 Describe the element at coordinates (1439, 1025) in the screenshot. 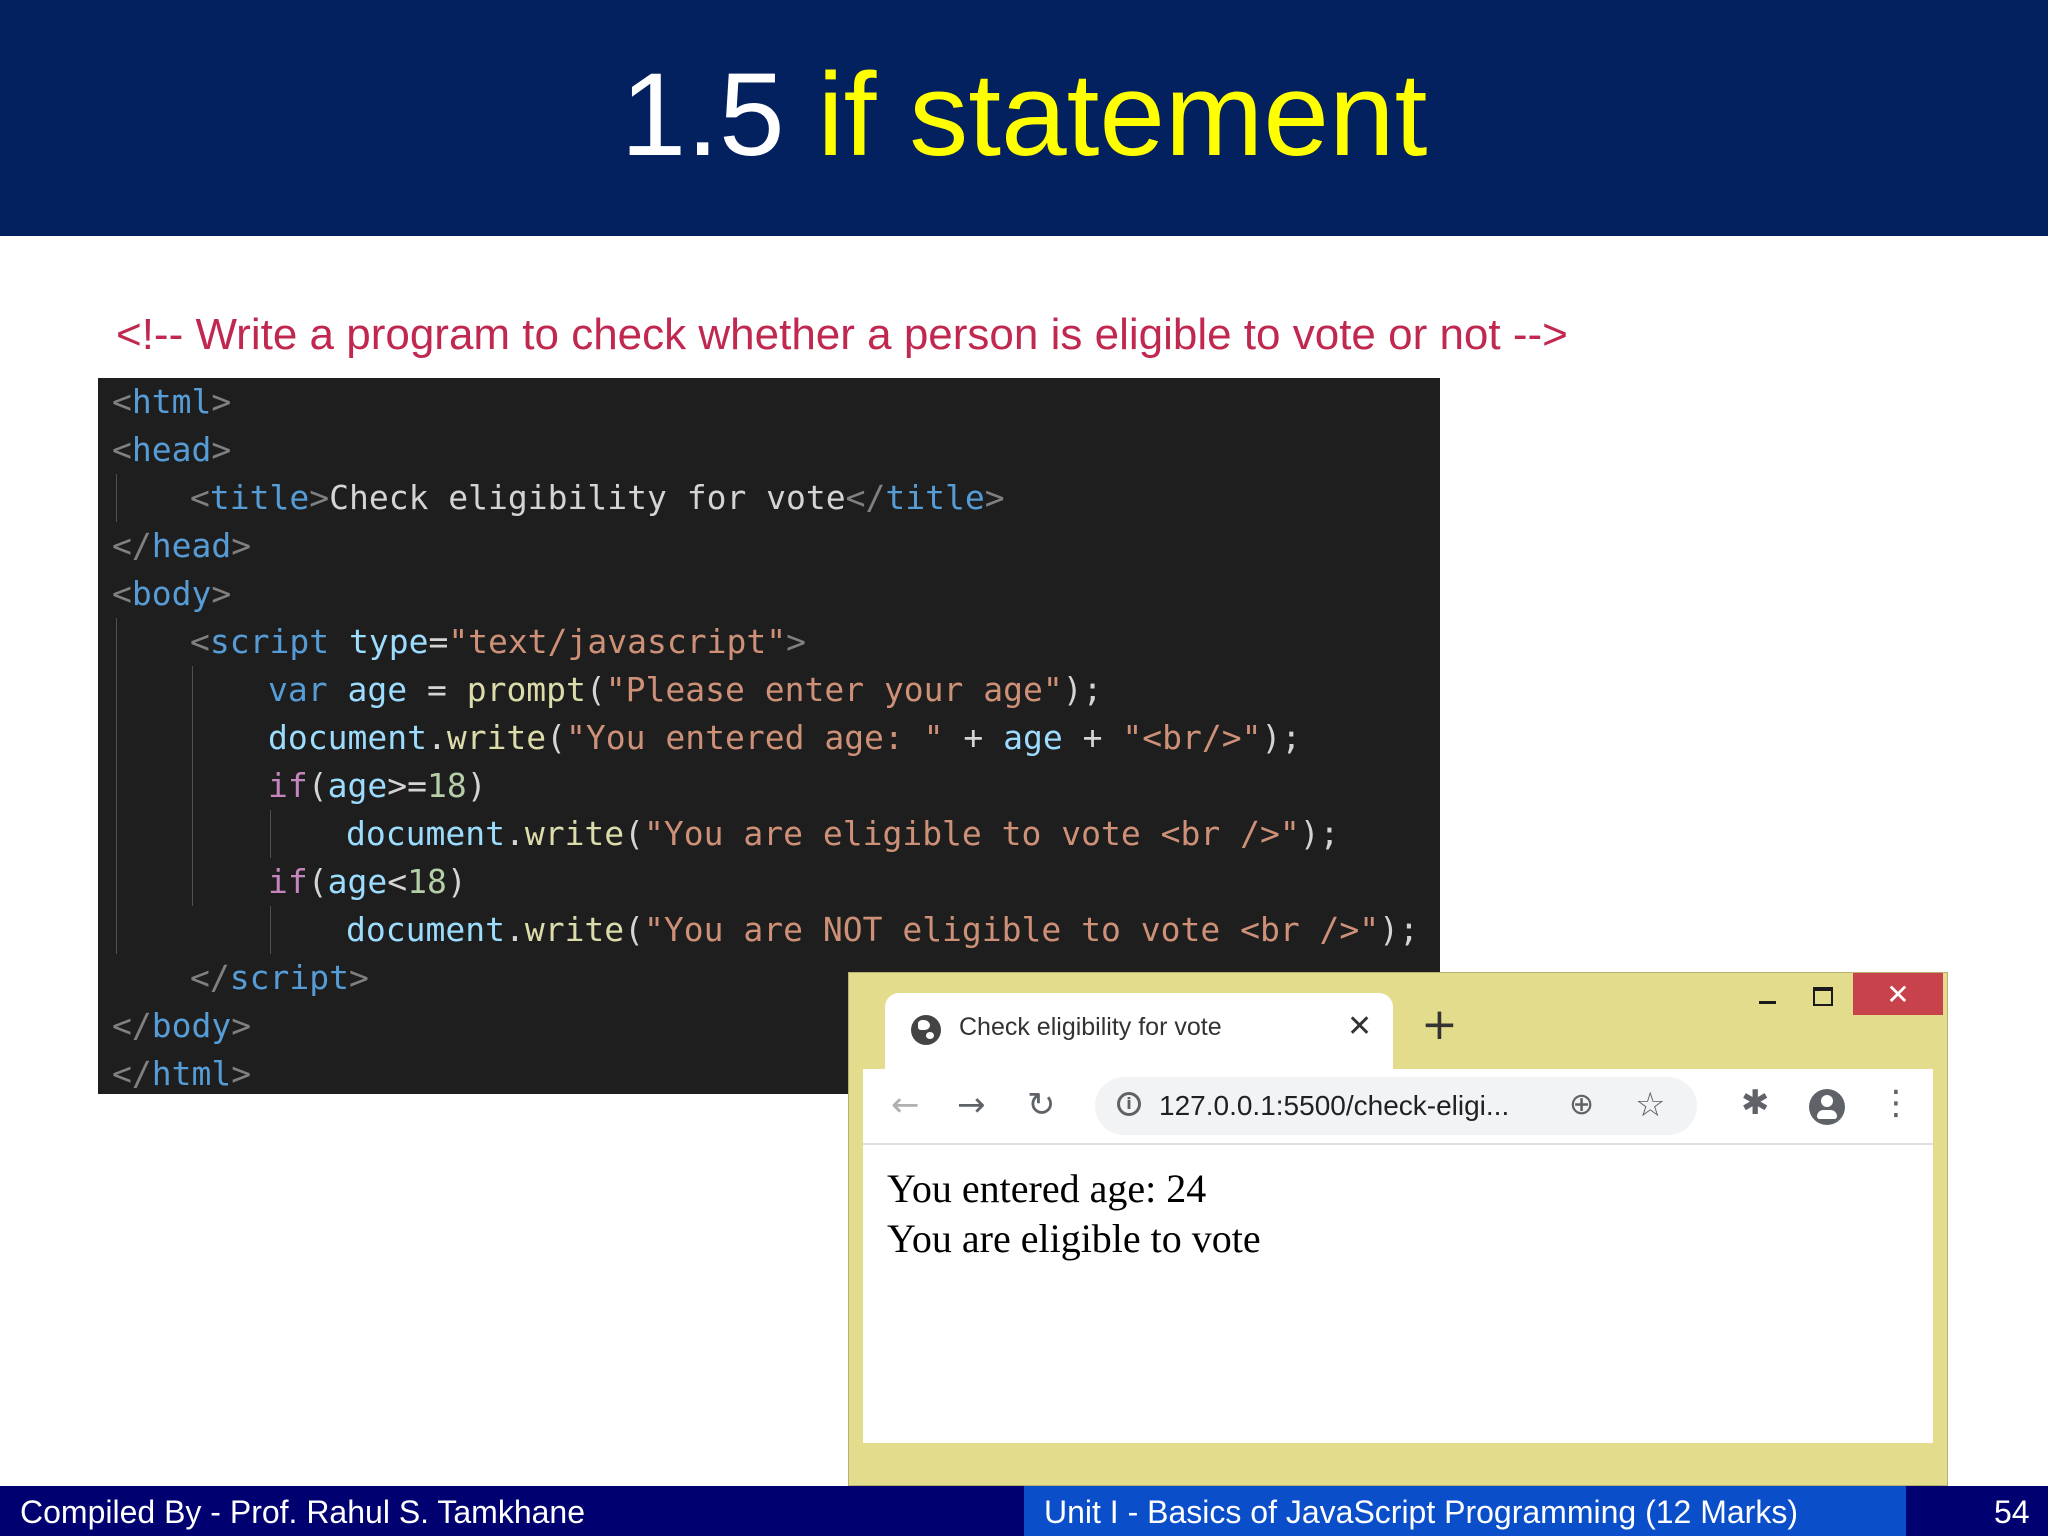

I see `new-tab-button: +` at that location.